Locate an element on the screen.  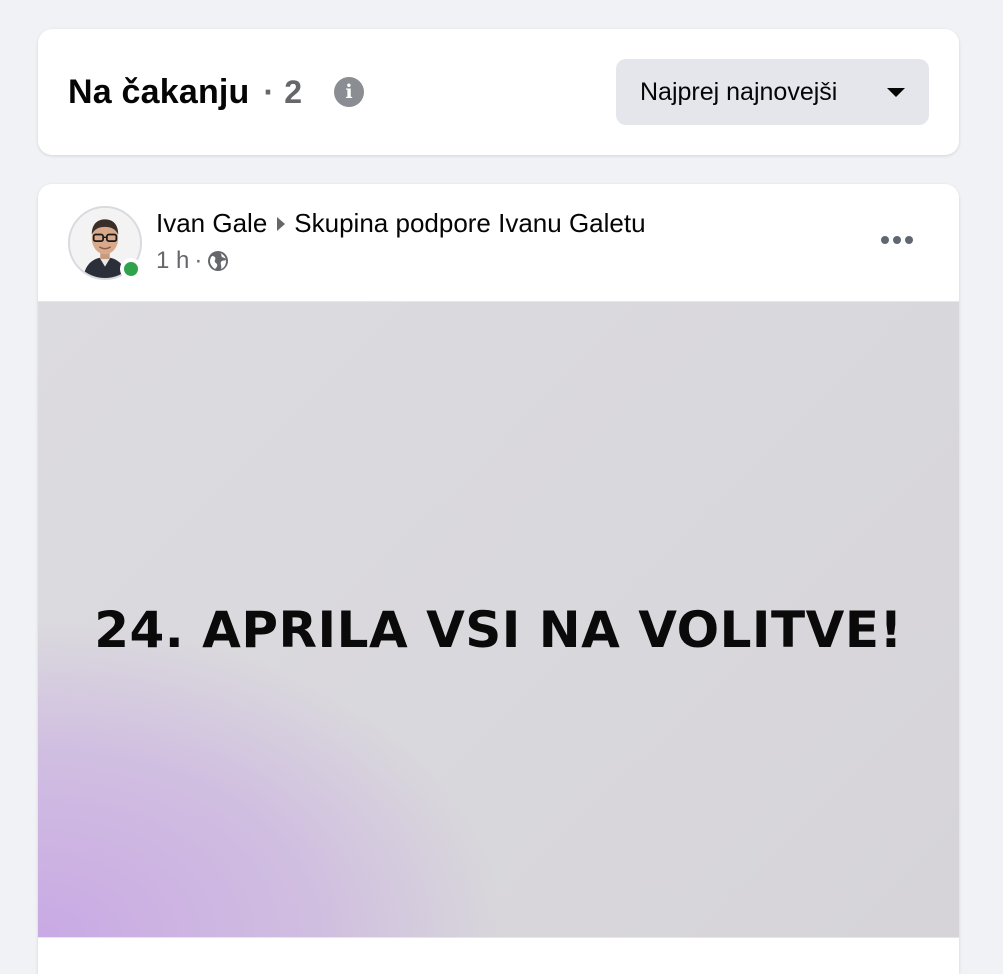
more-options-button is located at coordinates (897, 240).